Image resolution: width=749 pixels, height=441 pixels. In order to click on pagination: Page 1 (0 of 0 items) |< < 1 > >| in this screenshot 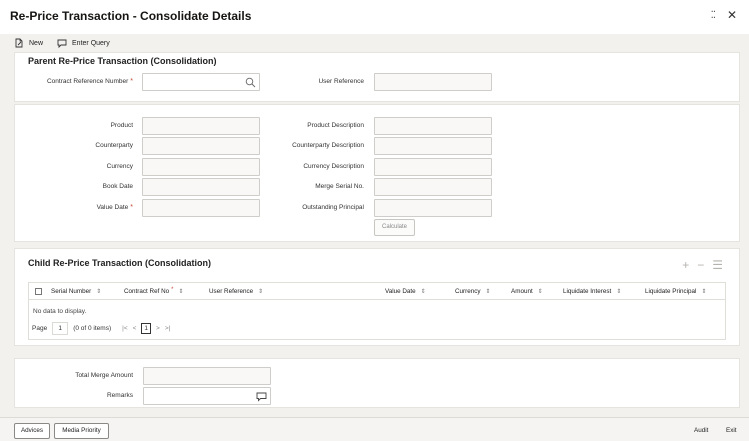, I will do `click(101, 328)`.